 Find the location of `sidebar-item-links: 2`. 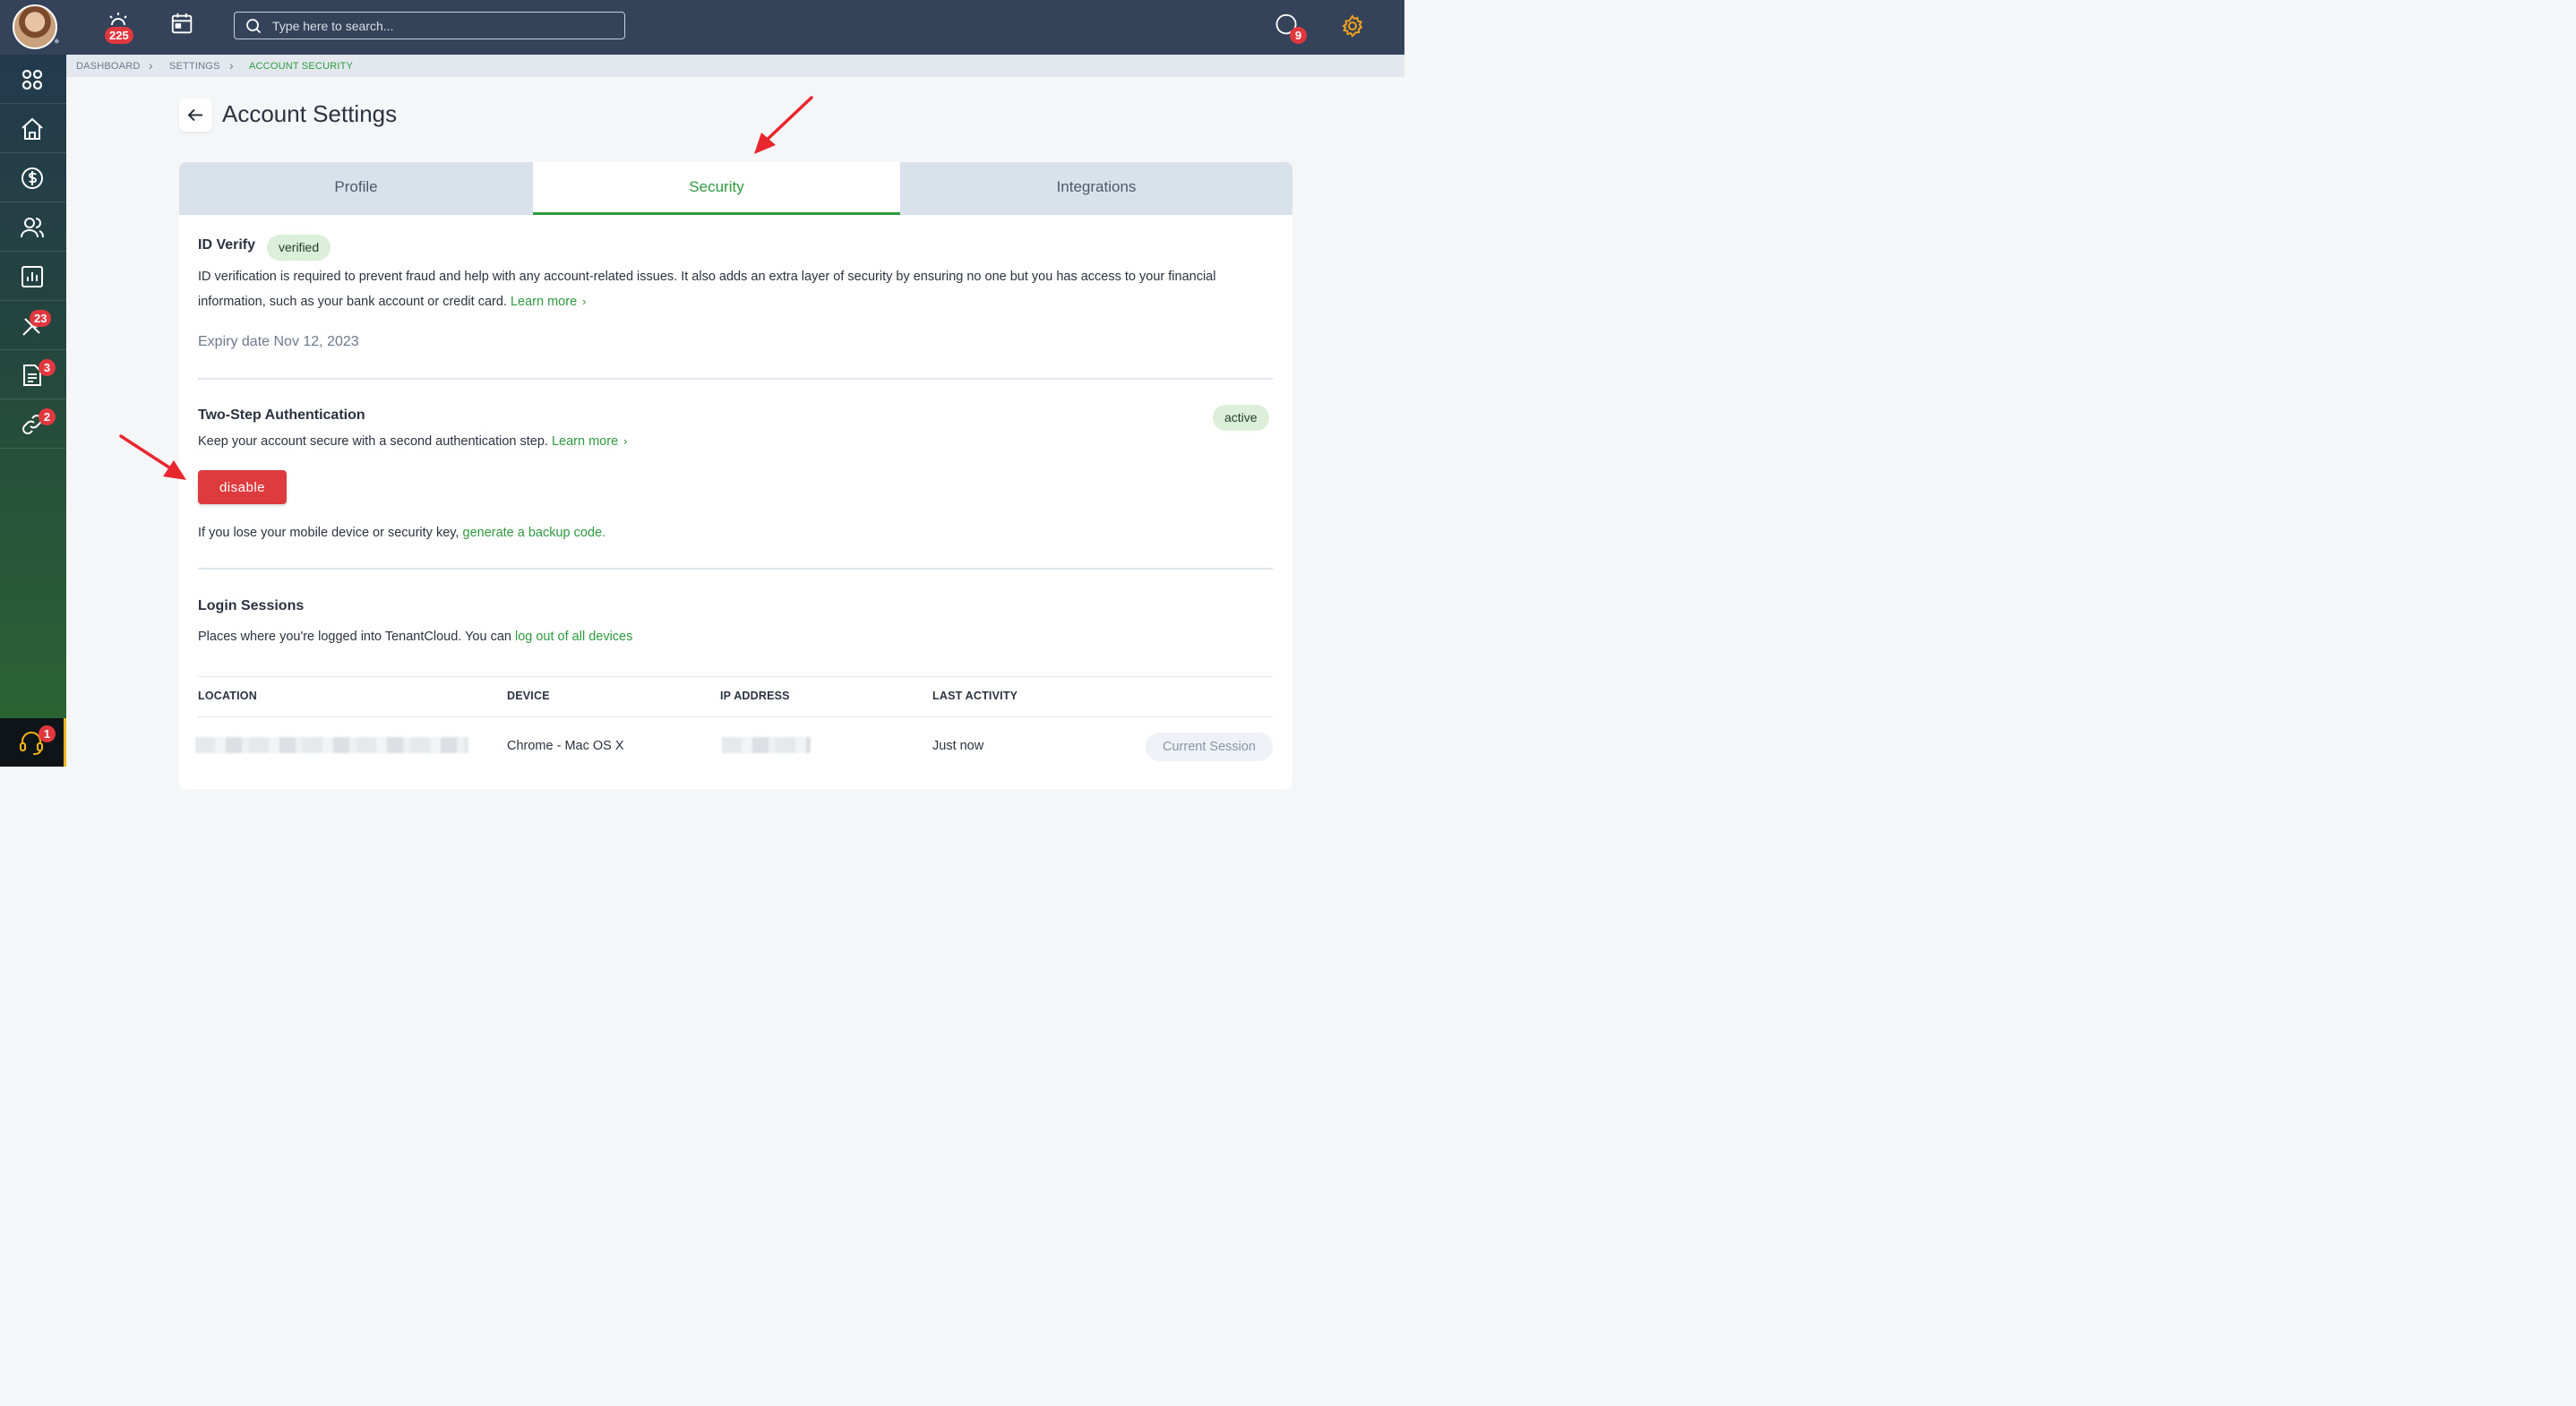

sidebar-item-links: 2 is located at coordinates (33, 424).